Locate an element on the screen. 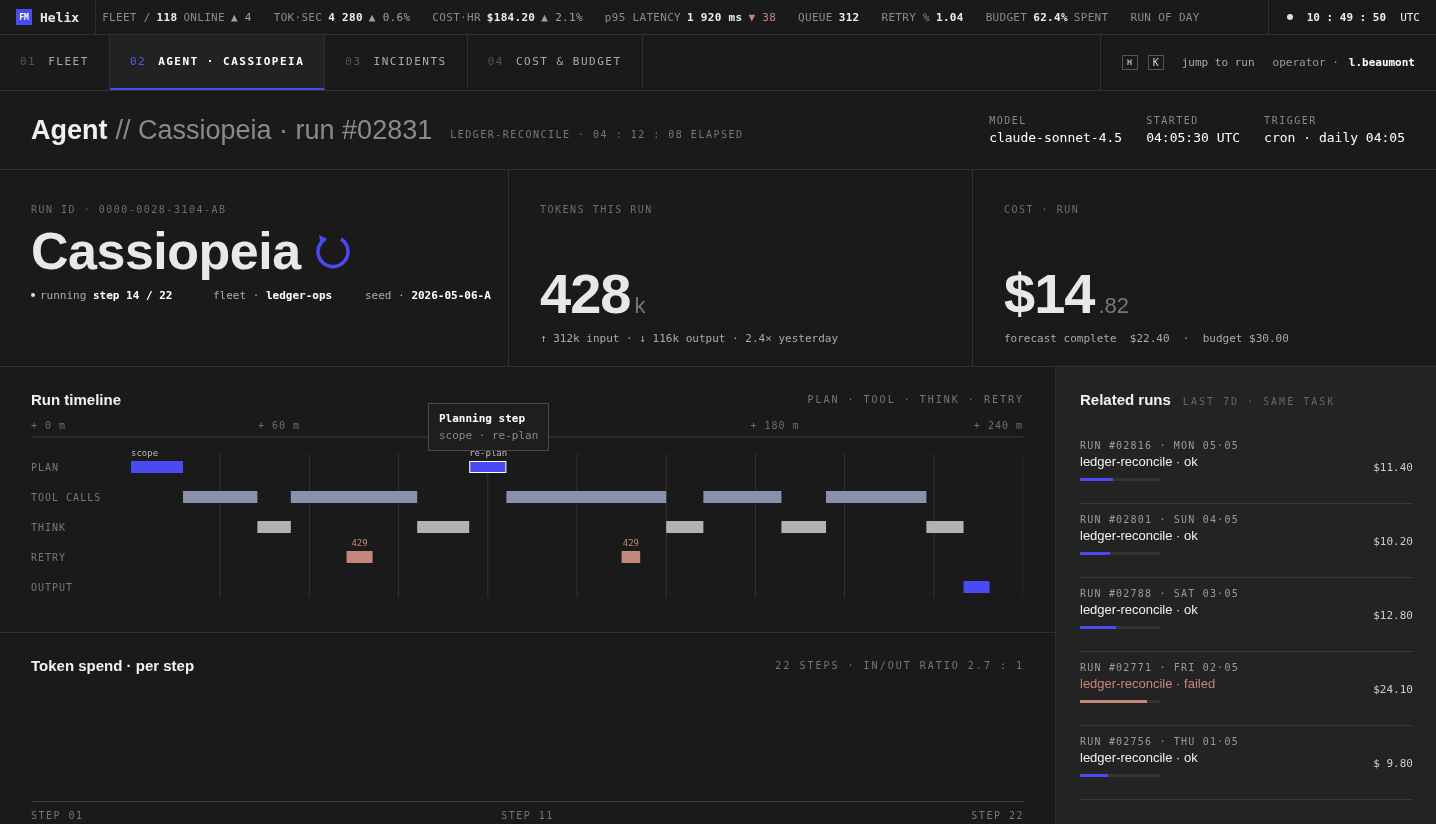 This screenshot has width=1436, height=824. meta-label: seed · is located at coordinates (385, 295).